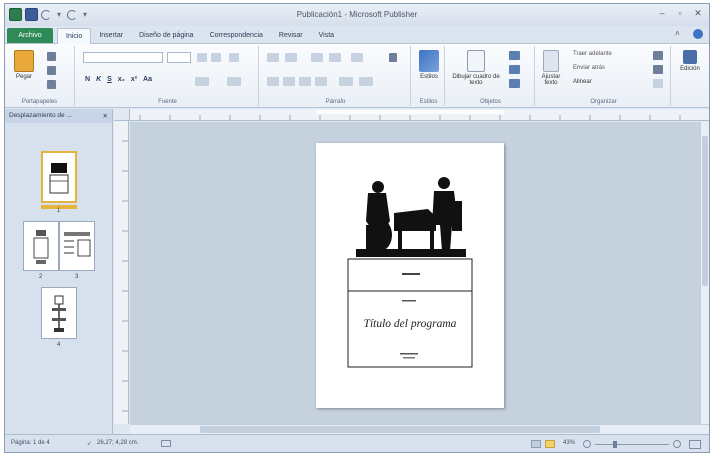 This screenshot has width=714, height=456. What do you see at coordinates (695, 444) in the screenshot?
I see `fit-page-icon` at bounding box center [695, 444].